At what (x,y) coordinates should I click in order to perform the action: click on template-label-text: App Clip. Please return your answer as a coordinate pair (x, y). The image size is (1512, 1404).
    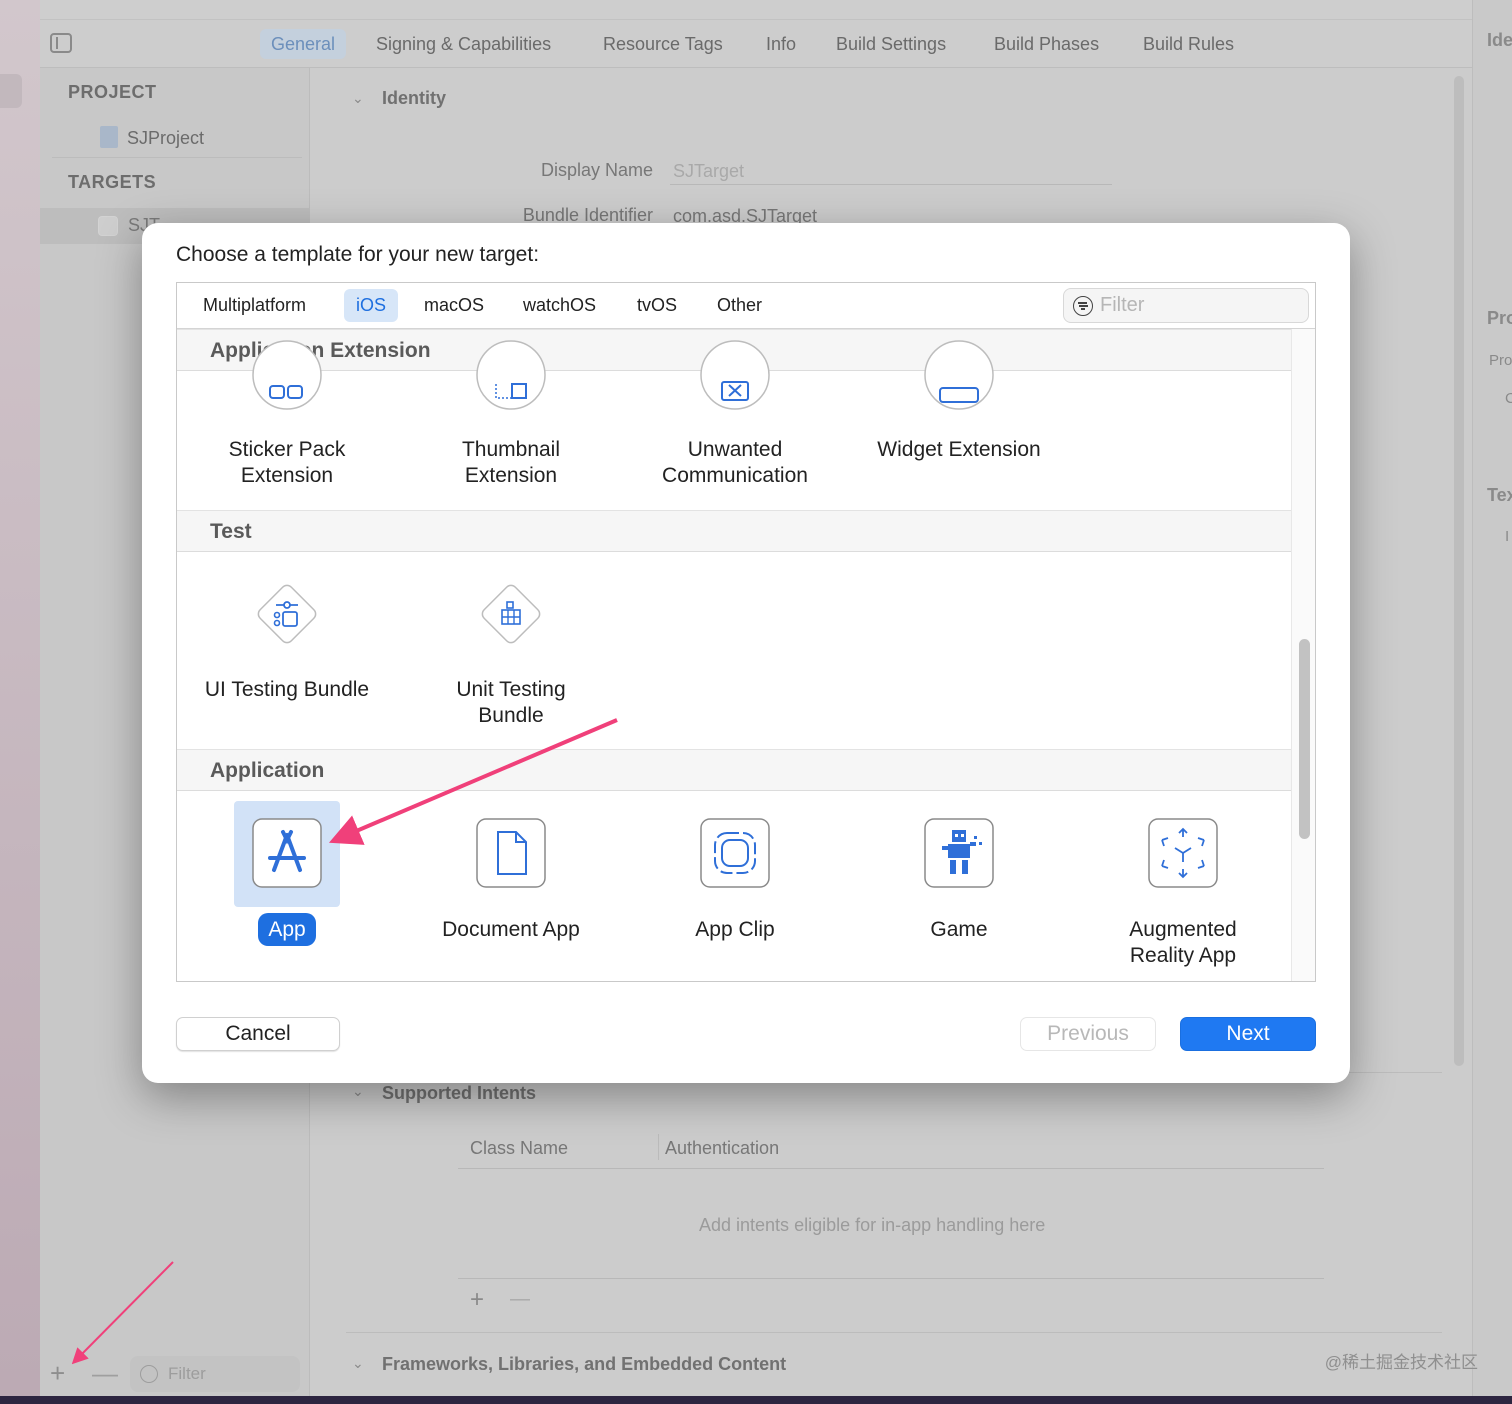
    Looking at the image, I should click on (735, 929).